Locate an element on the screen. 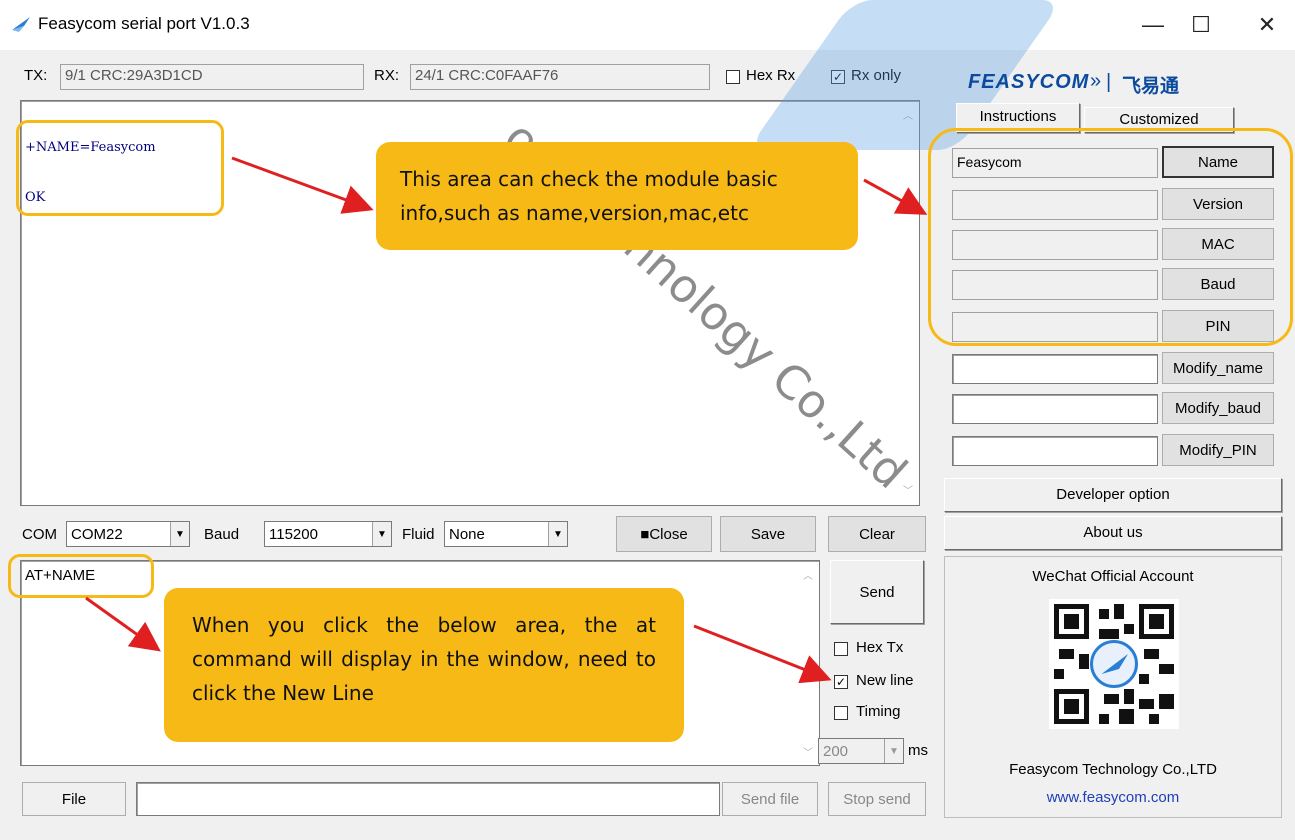  close-port-button: ■Close is located at coordinates (664, 534).